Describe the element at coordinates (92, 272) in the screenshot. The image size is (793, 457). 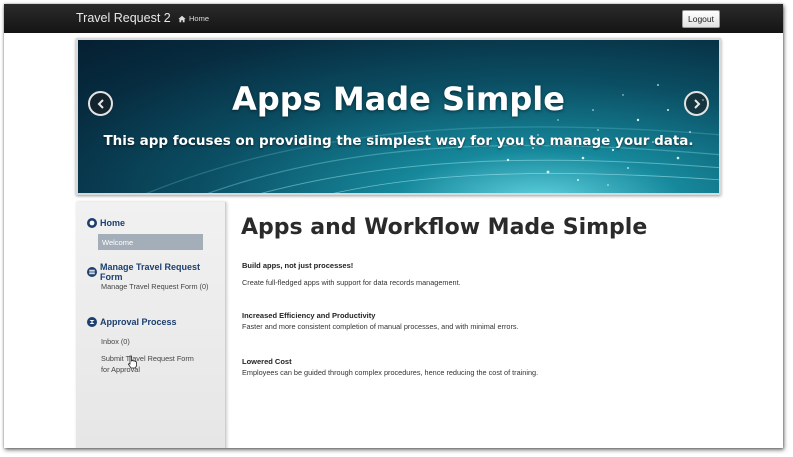
I see `list-section-icon` at that location.